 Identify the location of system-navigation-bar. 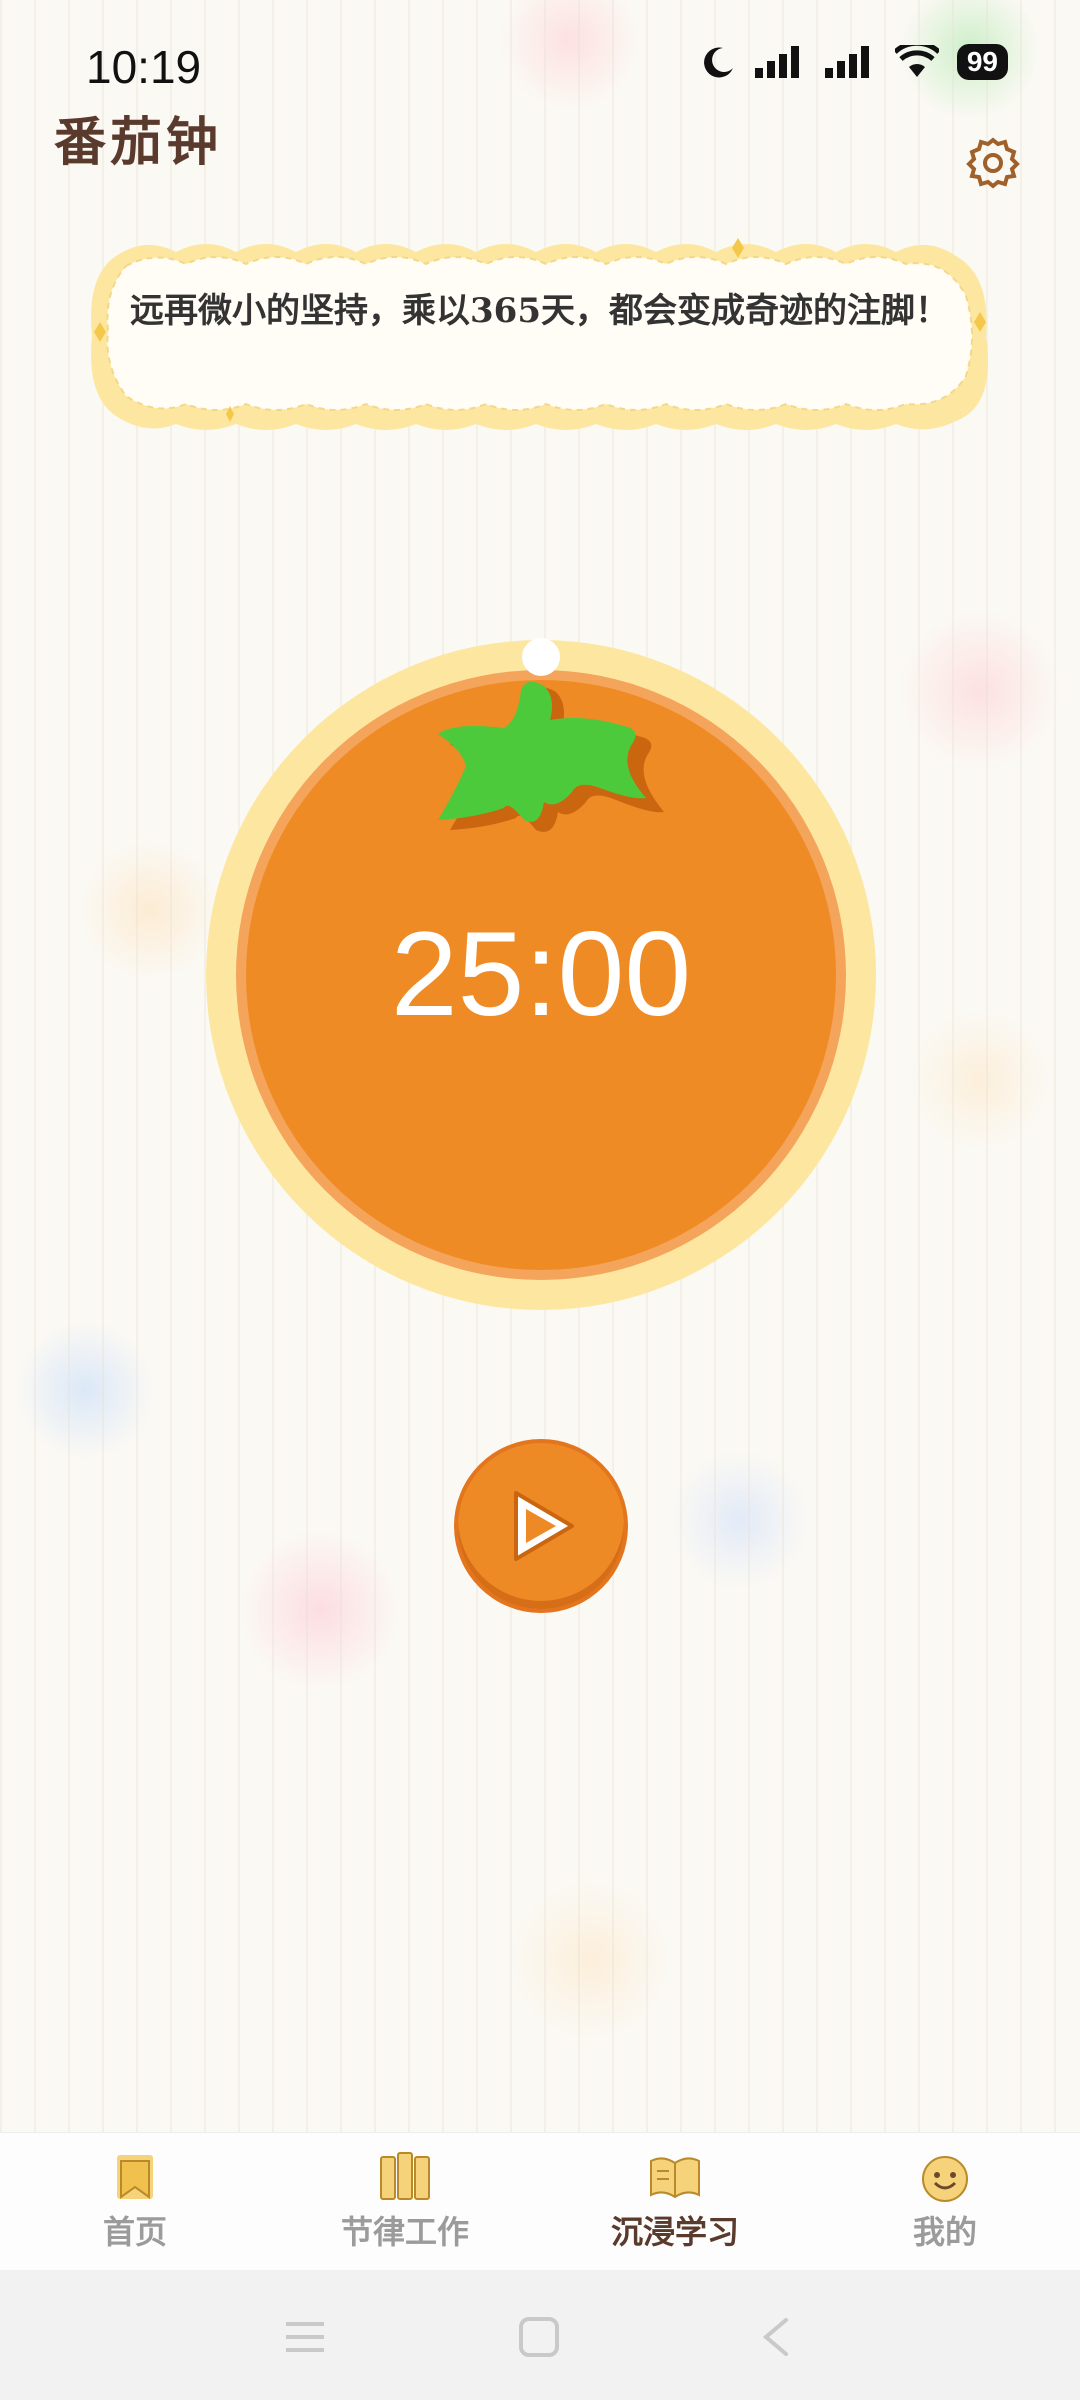
(540, 2335).